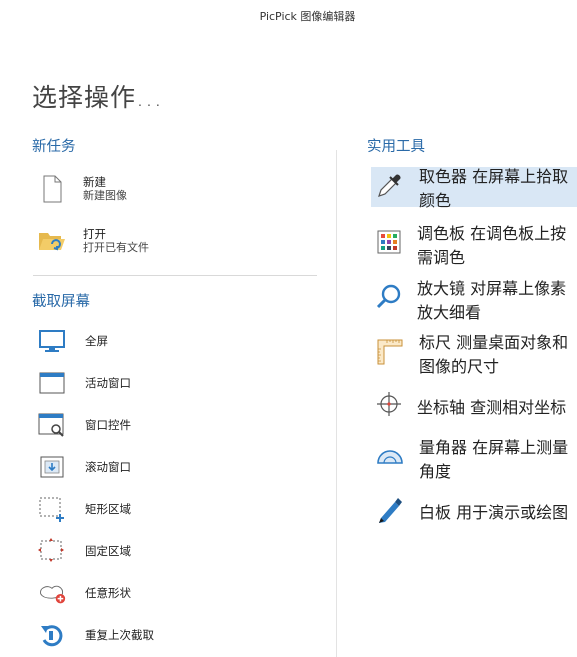  What do you see at coordinates (108, 509) in the screenshot?
I see `capture-rect-region-label: 矩形区域` at bounding box center [108, 509].